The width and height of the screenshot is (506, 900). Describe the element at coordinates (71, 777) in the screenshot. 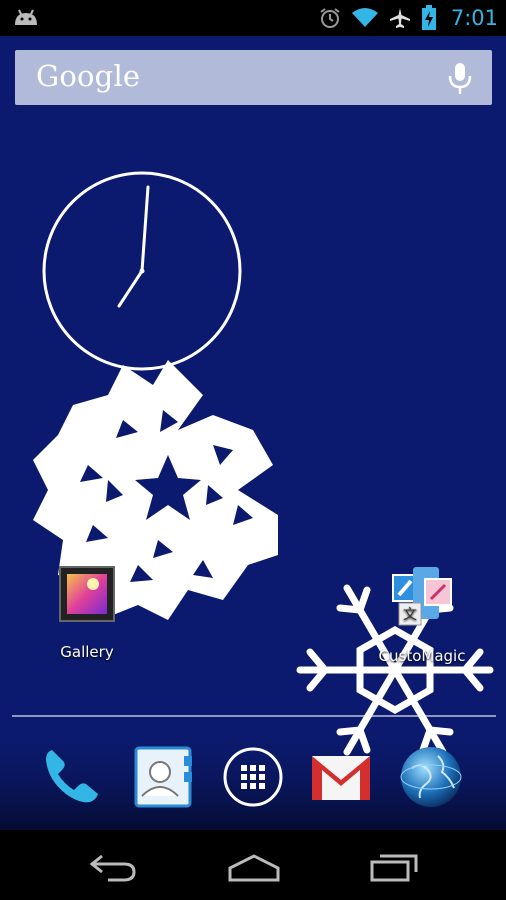

I see `phone-icon` at that location.